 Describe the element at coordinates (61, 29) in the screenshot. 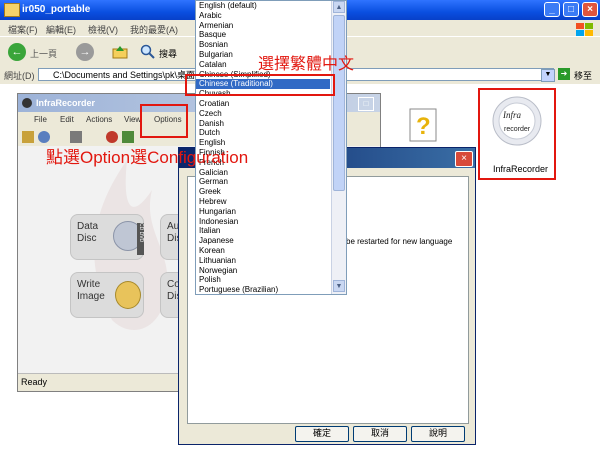

I see `menu-edit: 編輯(E)` at that location.